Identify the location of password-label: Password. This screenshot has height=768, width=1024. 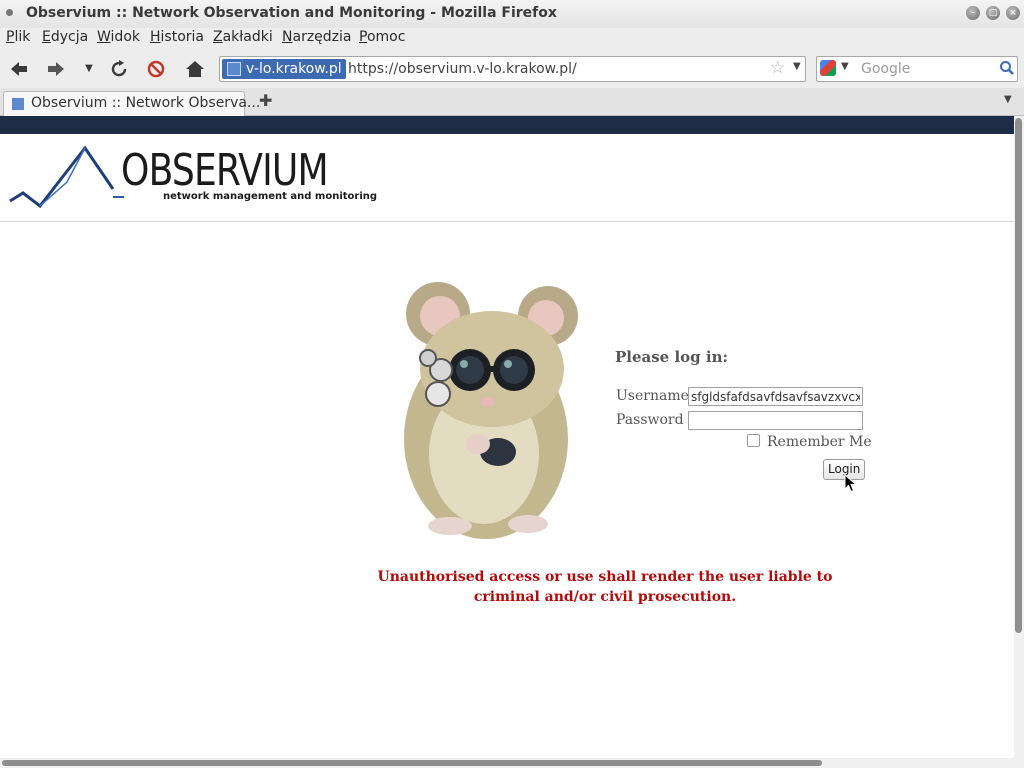
(650, 420).